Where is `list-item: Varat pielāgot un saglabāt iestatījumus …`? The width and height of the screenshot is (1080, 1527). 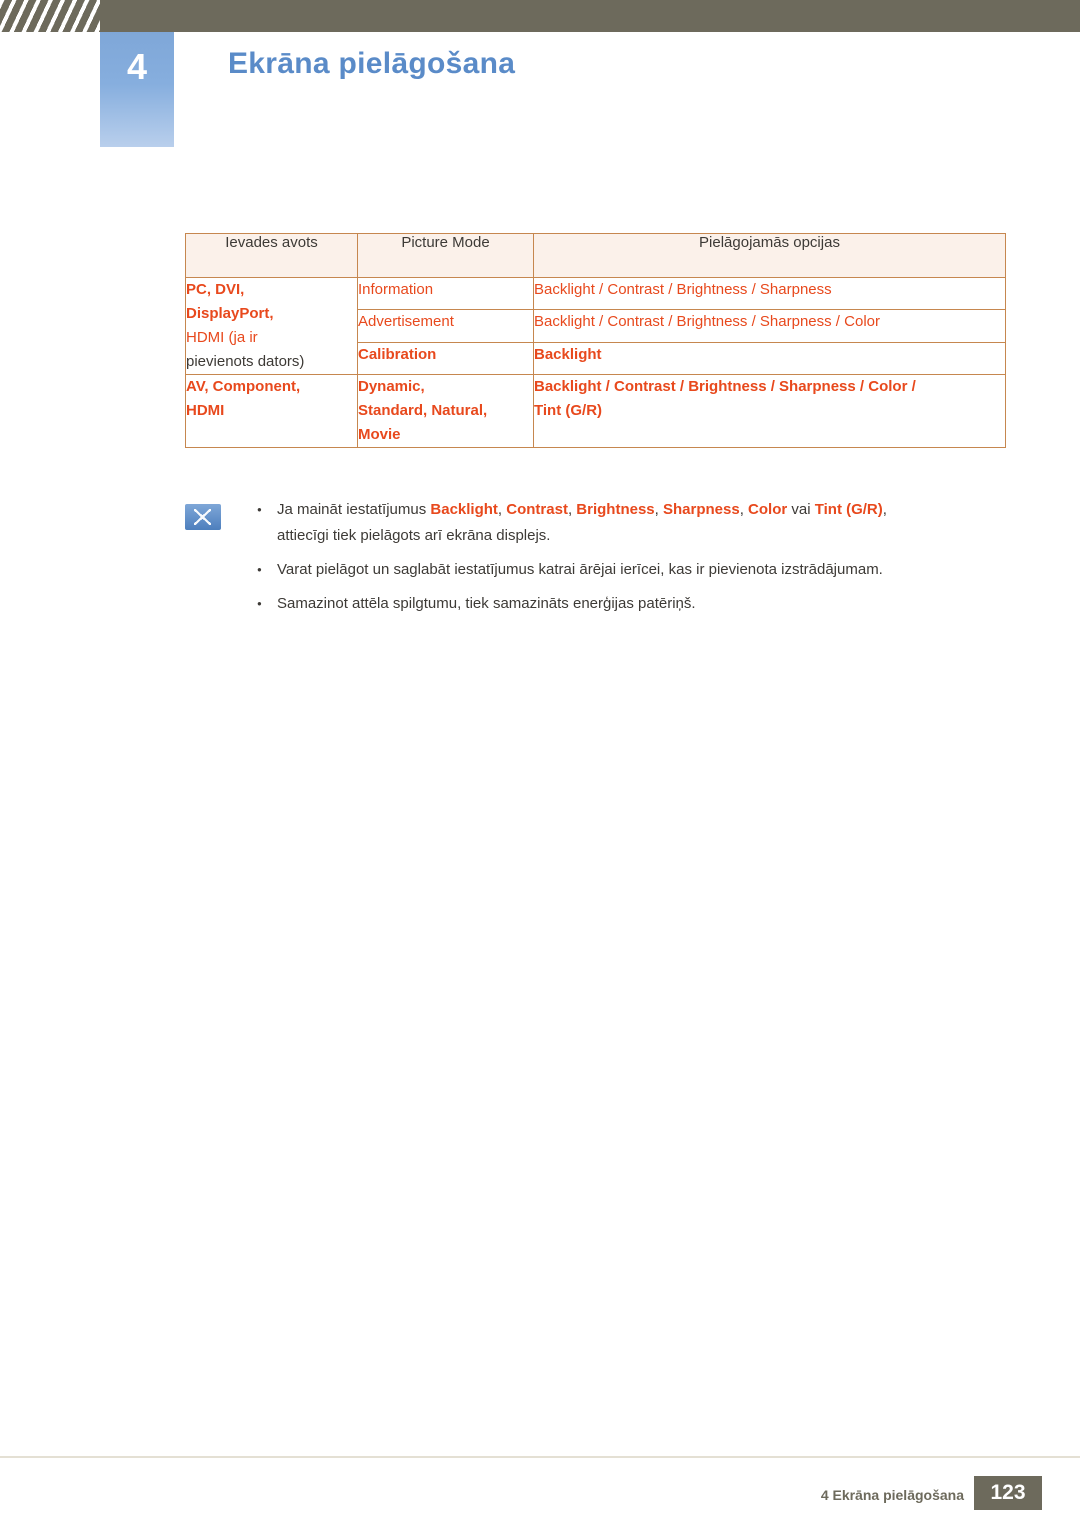 list-item: Varat pielāgot un saglabāt iestatījumus … is located at coordinates (629, 570).